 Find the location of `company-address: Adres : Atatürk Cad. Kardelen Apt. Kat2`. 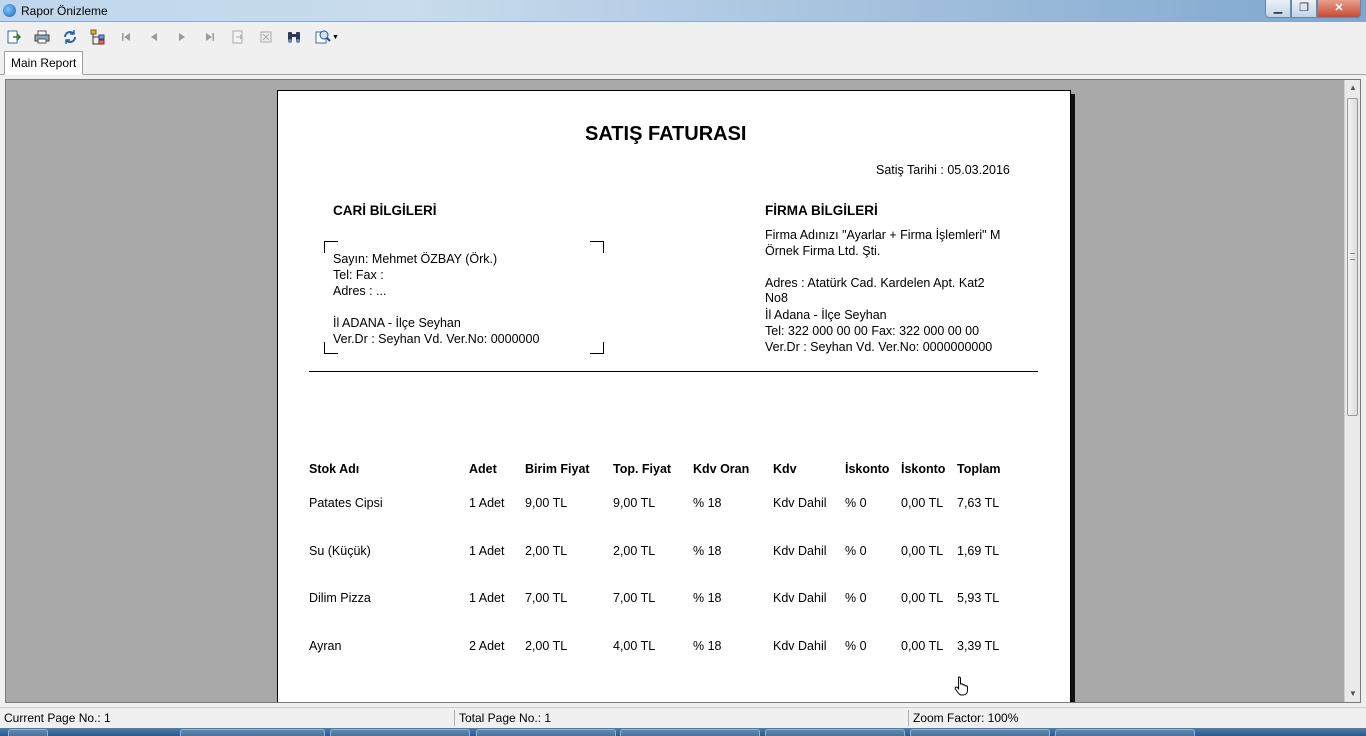

company-address: Adres : Atatürk Cad. Kardelen Apt. Kat2 is located at coordinates (875, 283).